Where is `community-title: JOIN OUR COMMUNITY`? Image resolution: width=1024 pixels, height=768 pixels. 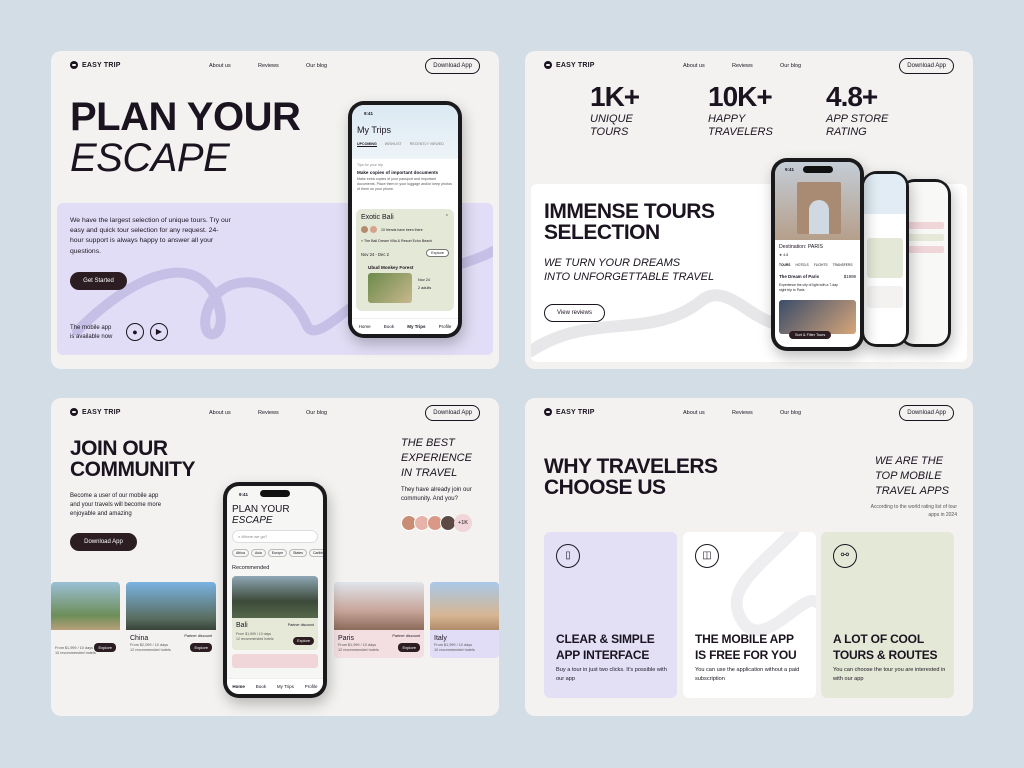 community-title: JOIN OUR COMMUNITY is located at coordinates (133, 459).